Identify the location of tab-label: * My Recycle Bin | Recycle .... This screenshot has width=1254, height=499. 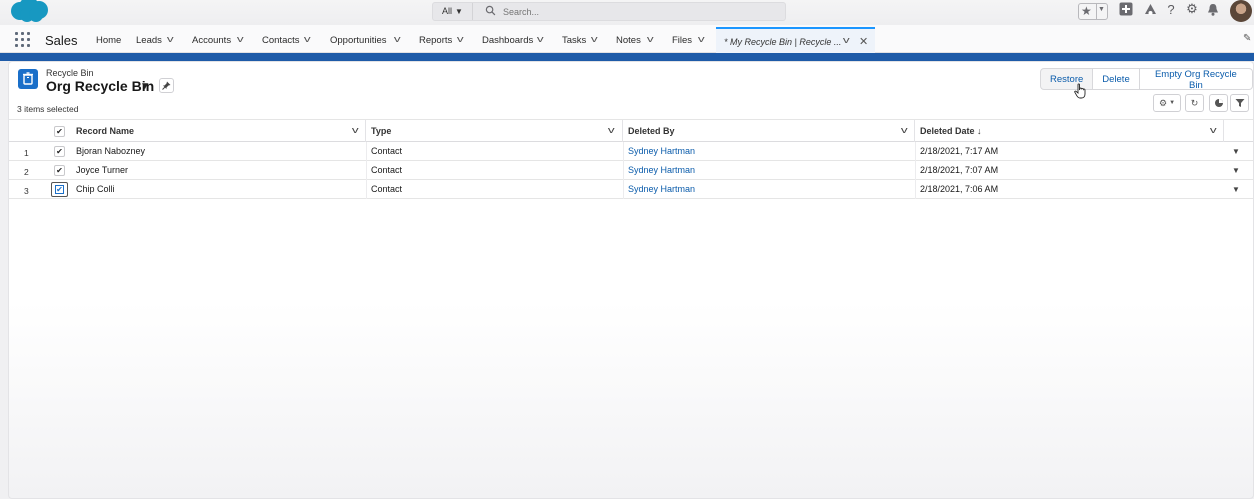
(783, 42).